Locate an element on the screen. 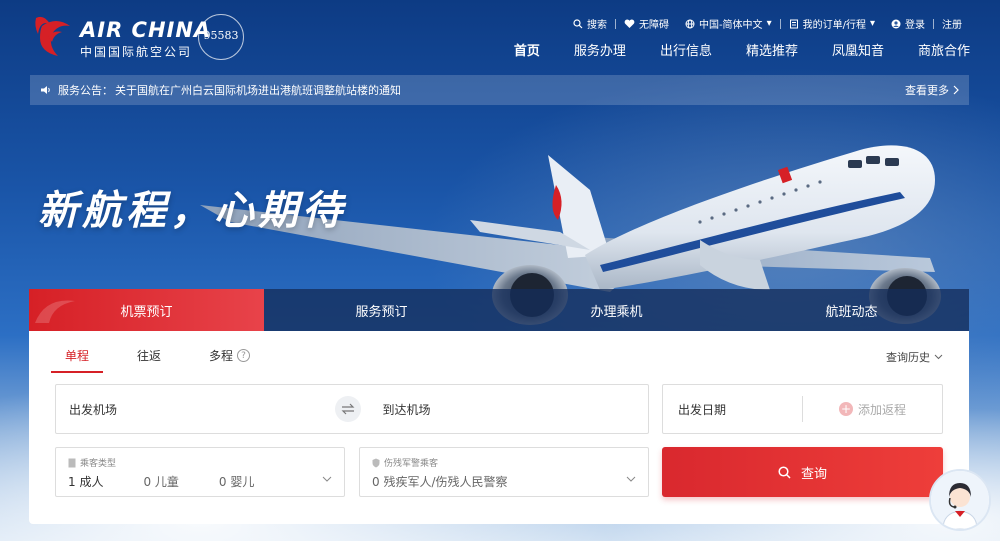 This screenshot has height=541, width=1000. passenger-type-label: 乘客类型 is located at coordinates (92, 462).